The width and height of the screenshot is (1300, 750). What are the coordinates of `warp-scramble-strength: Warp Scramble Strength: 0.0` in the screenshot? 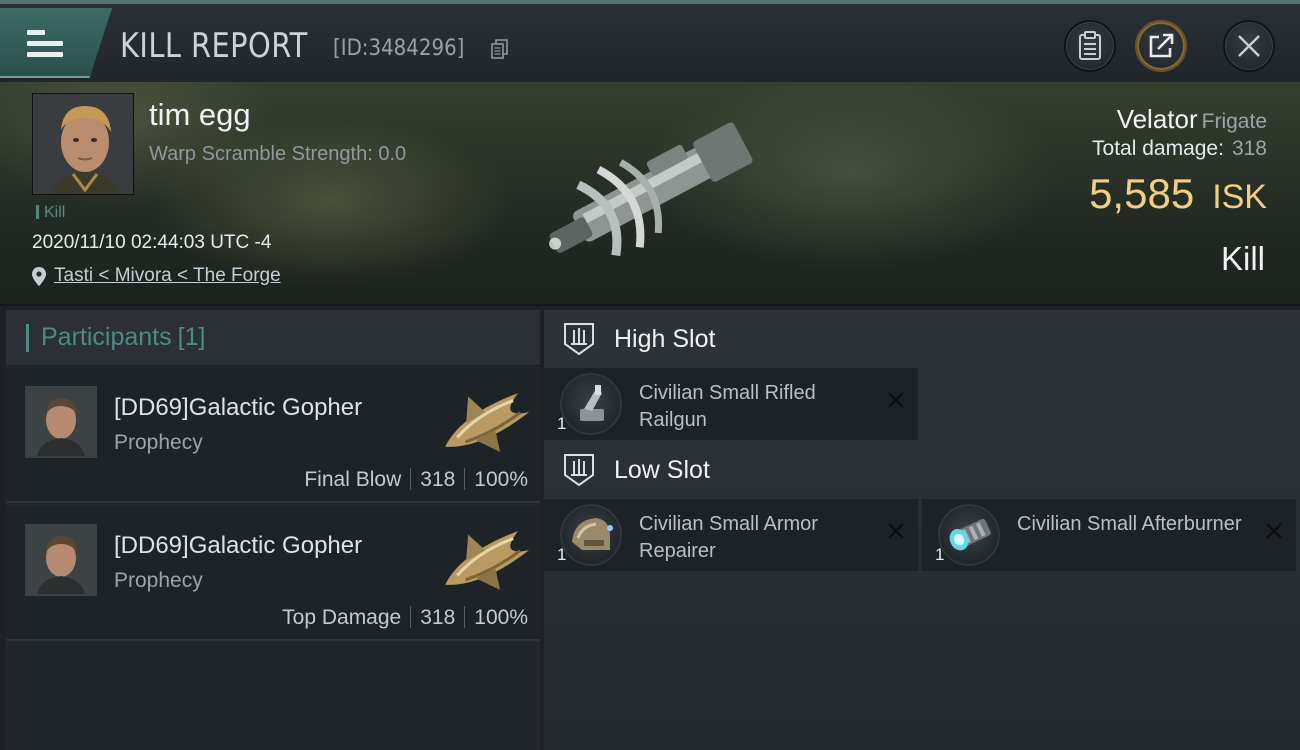 It's located at (278, 154).